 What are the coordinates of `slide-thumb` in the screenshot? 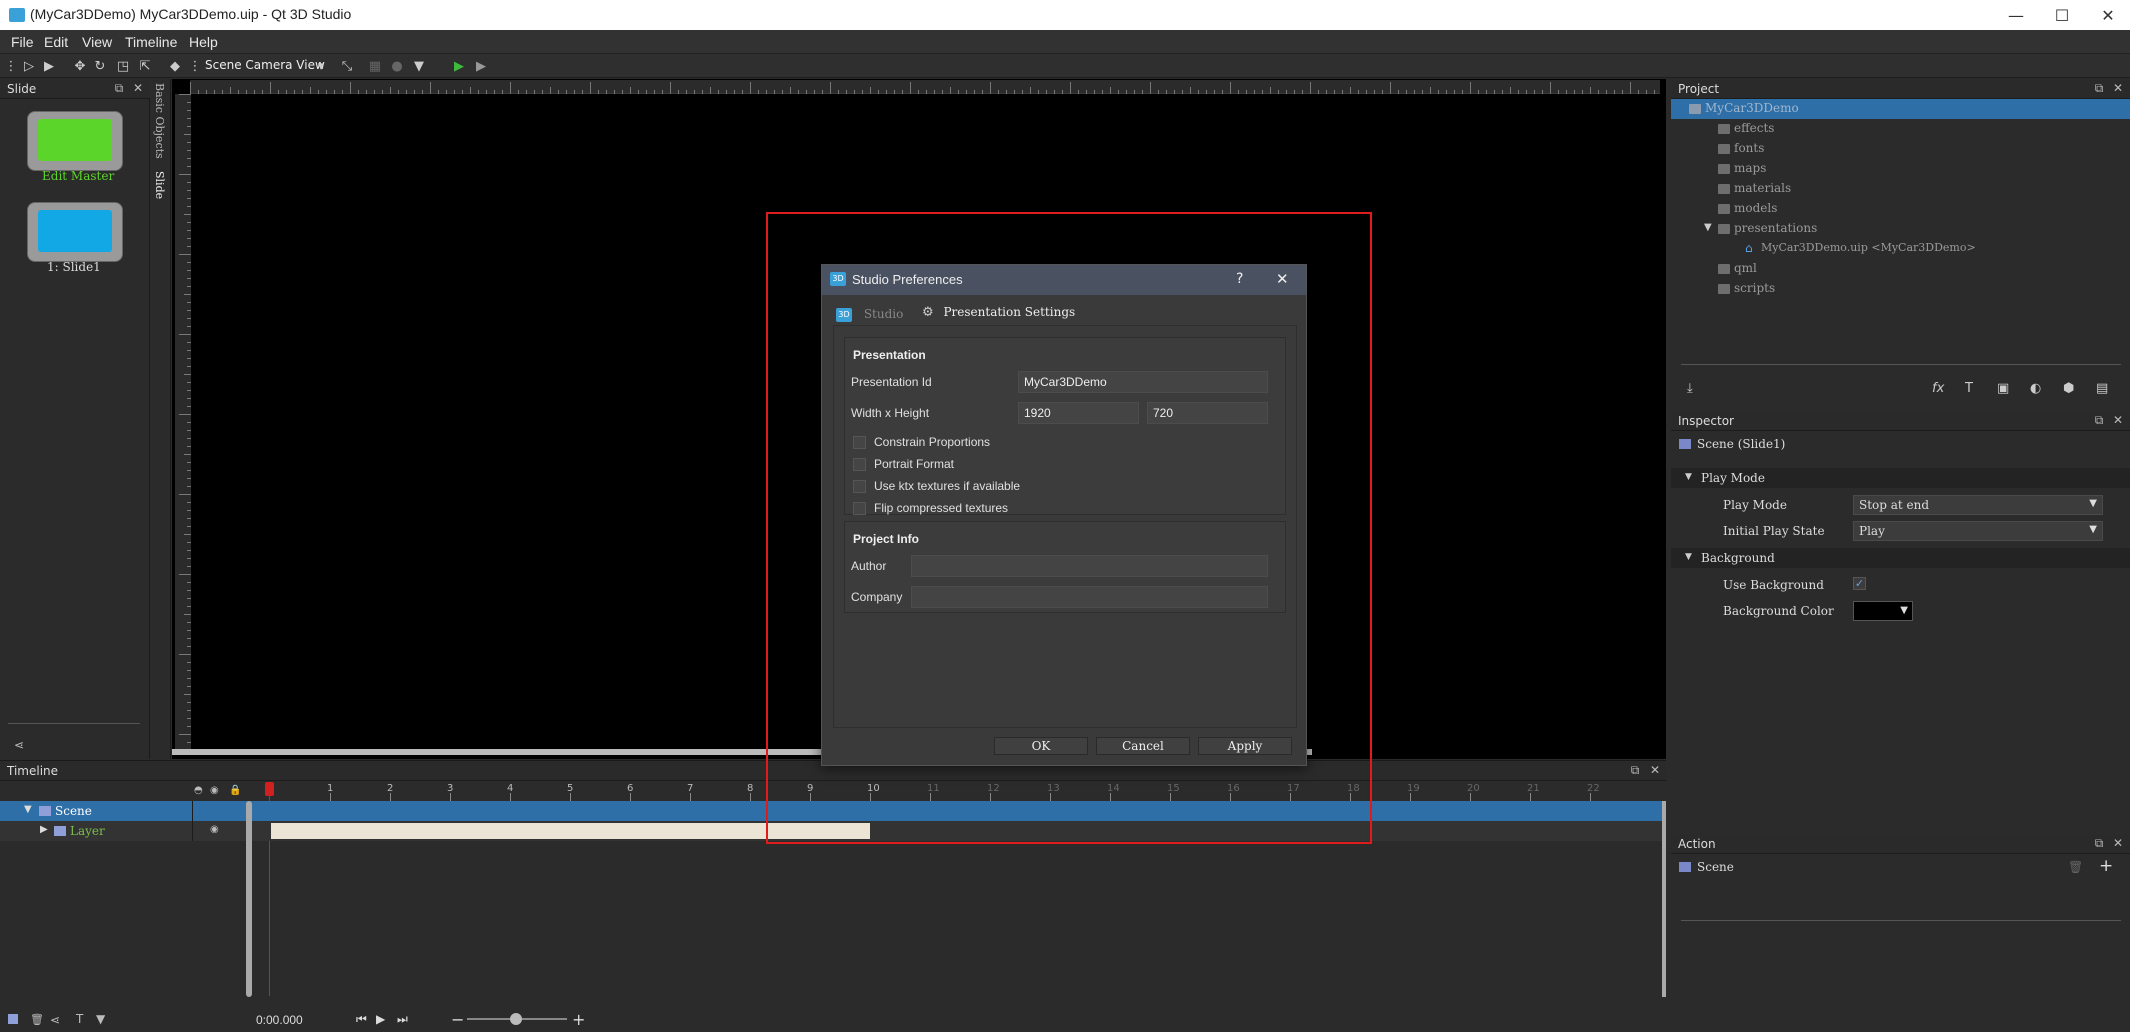 It's located at (75, 232).